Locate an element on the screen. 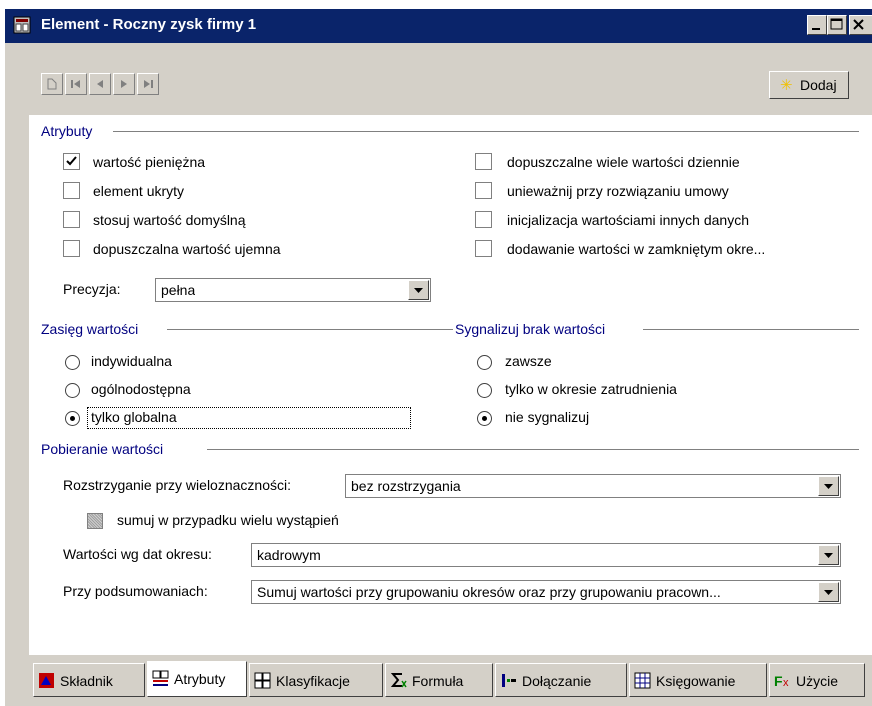  ambiguity-dropdown-button is located at coordinates (828, 486).